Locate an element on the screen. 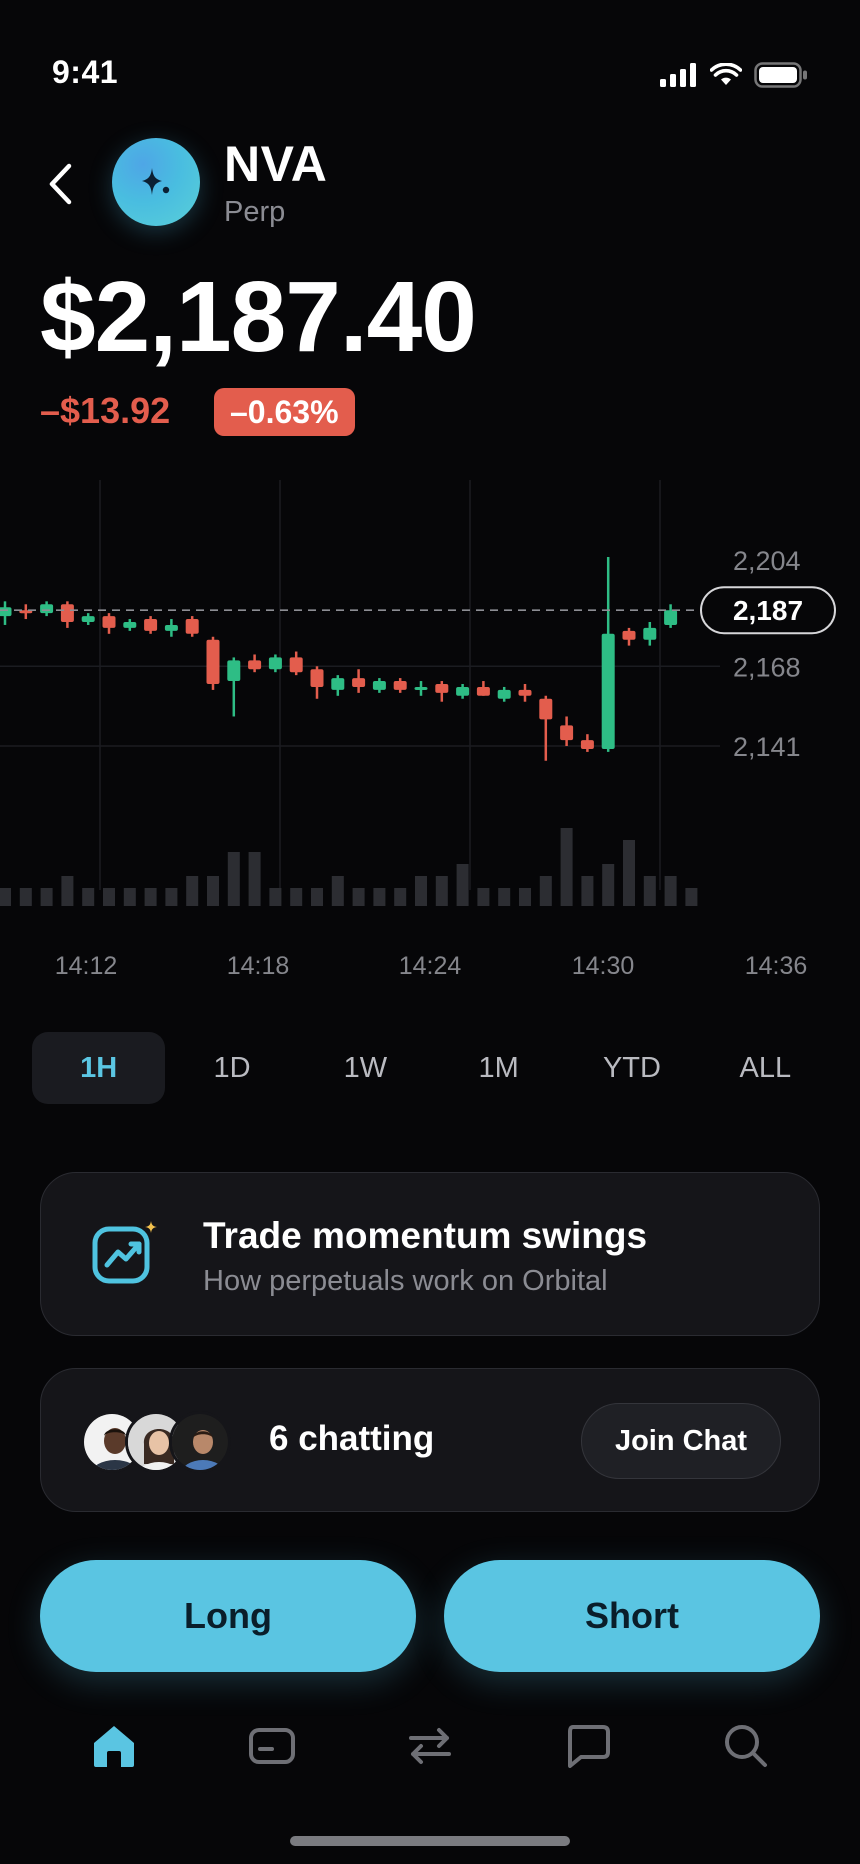  y-axis-labels: 2,204 2,168 2,141 is located at coordinates (767, 654).